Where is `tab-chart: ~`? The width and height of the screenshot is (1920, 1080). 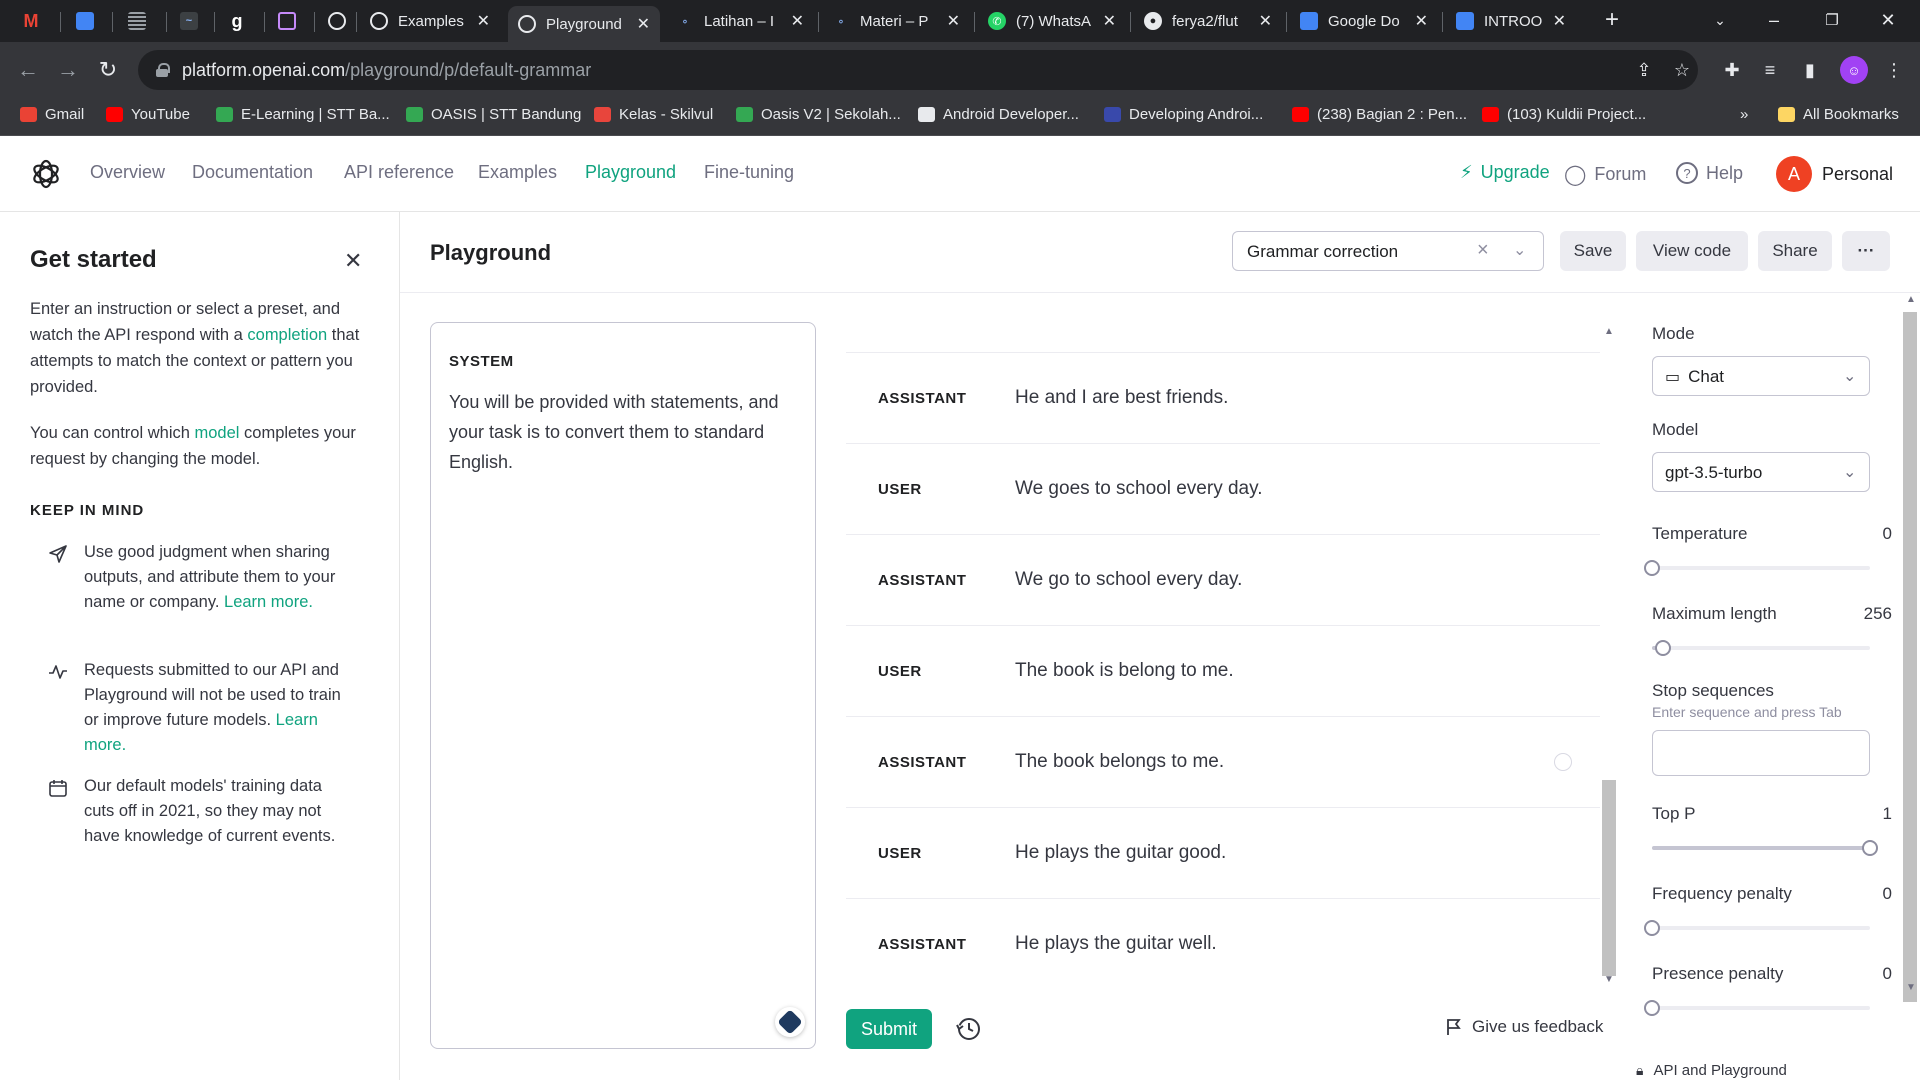
tab-chart: ~ is located at coordinates (190, 21).